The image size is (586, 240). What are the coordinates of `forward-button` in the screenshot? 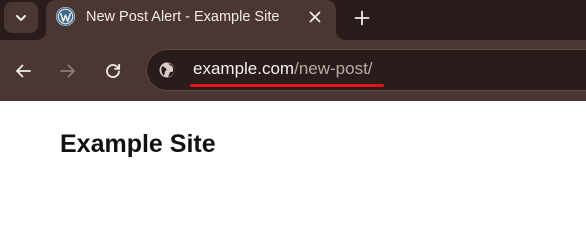 It's located at (68, 71).